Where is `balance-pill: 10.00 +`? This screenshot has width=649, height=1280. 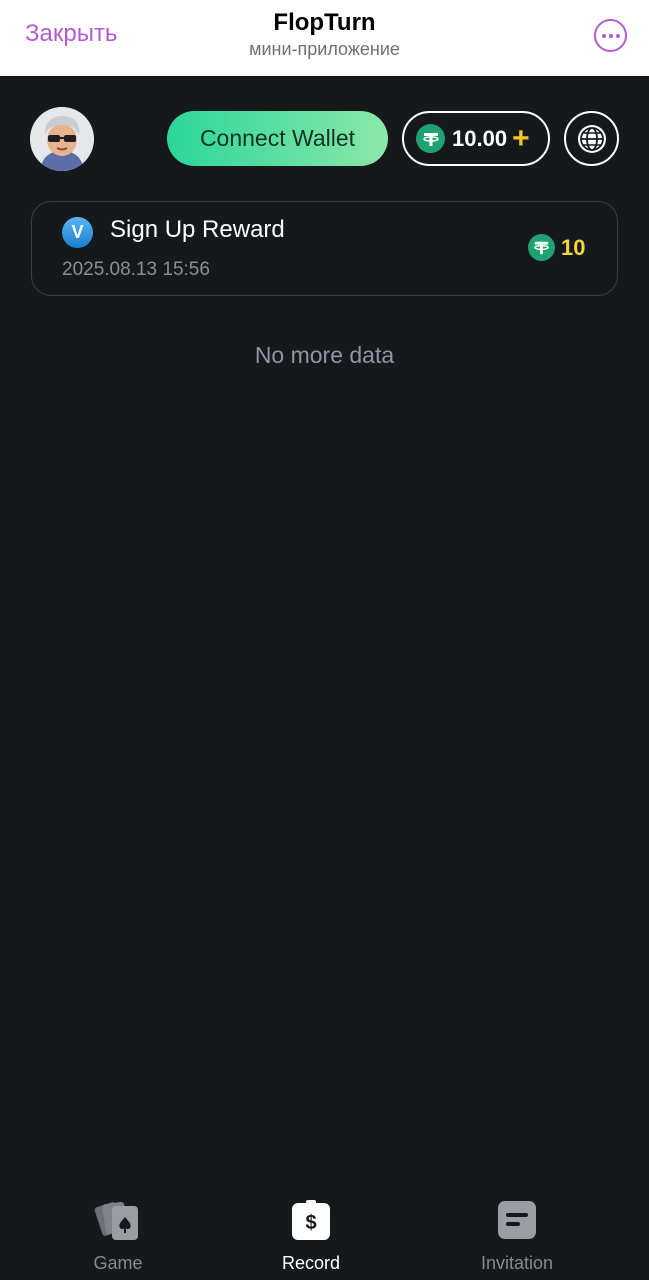 balance-pill: 10.00 + is located at coordinates (476, 138).